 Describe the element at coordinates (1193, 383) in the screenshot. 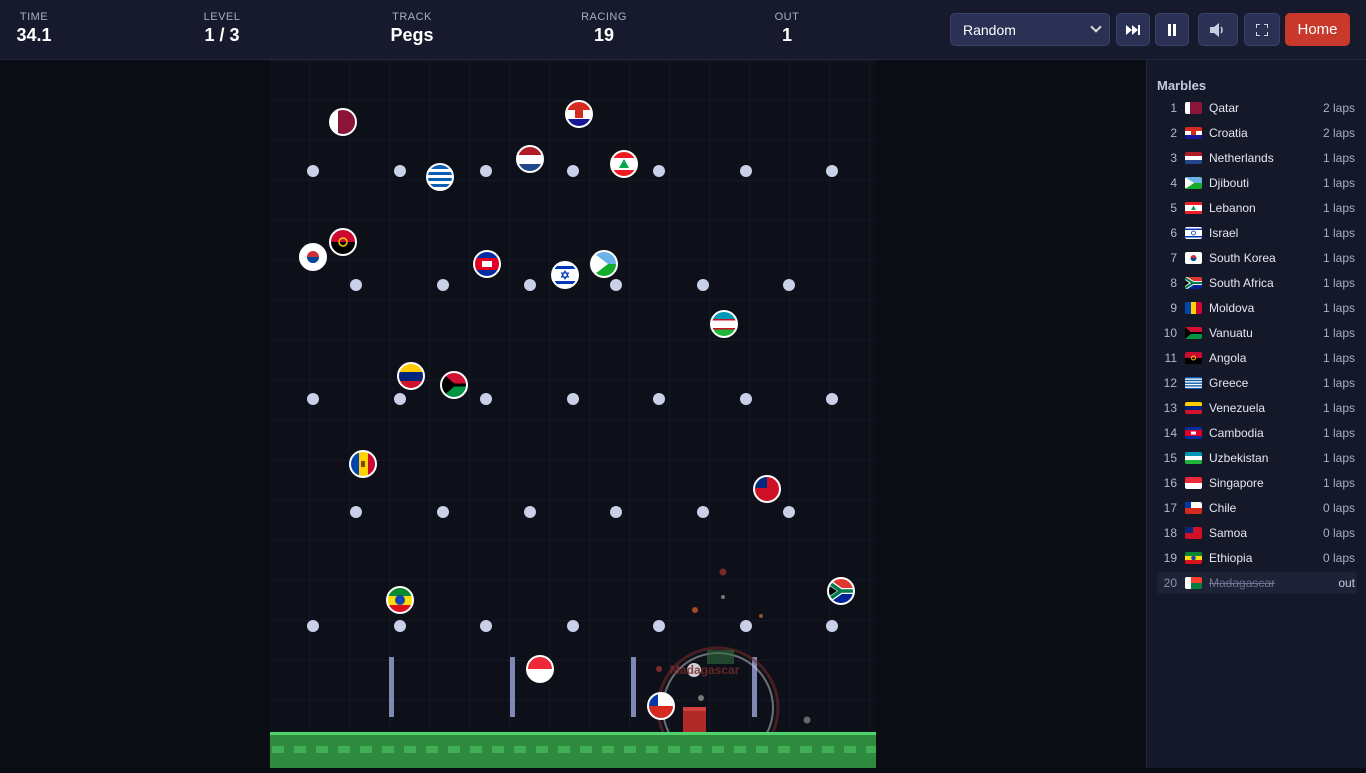

I see `greece-flag-icon` at that location.